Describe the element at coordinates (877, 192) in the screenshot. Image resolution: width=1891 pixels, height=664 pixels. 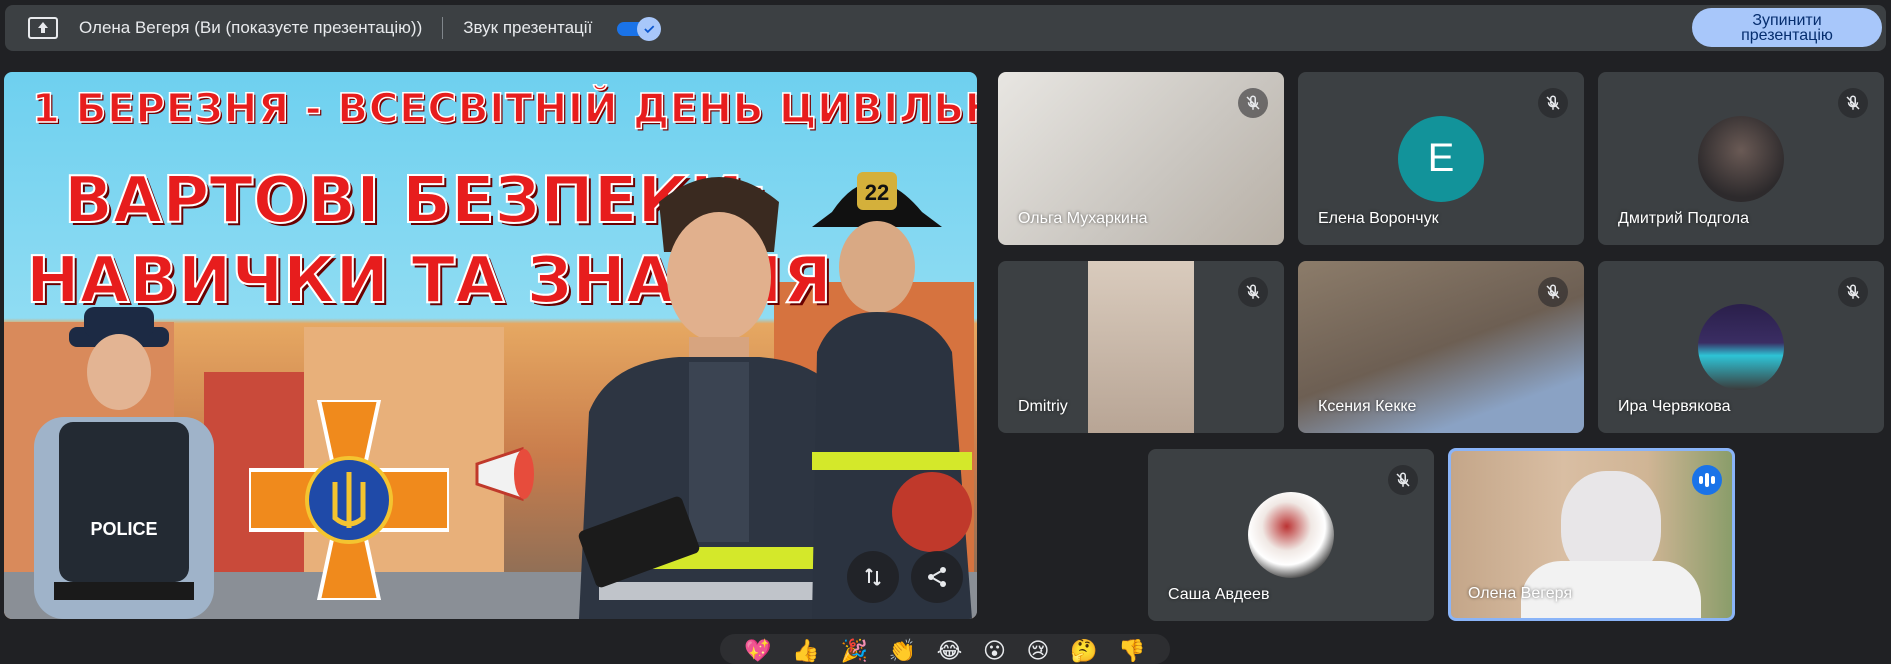
I see `helmet-number: 22` at that location.